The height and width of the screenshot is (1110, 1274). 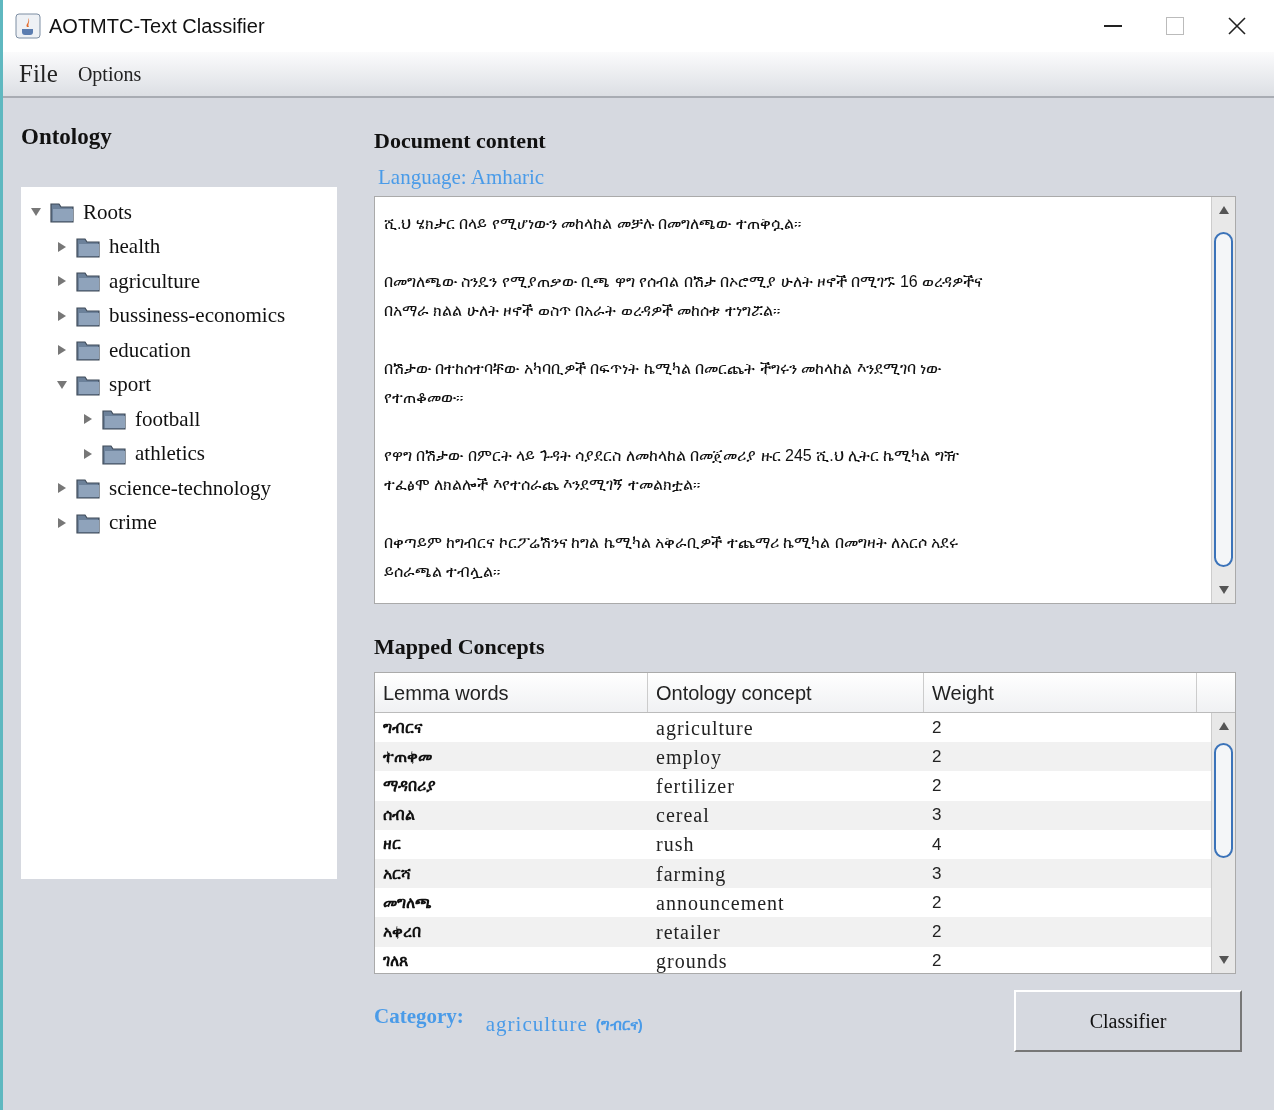 What do you see at coordinates (542, 485) in the screenshot?
I see `text-line: ተፈፅሞ ለክልሎች እየተሰራጨ እንደሚገኝ ተመልክቷል።` at bounding box center [542, 485].